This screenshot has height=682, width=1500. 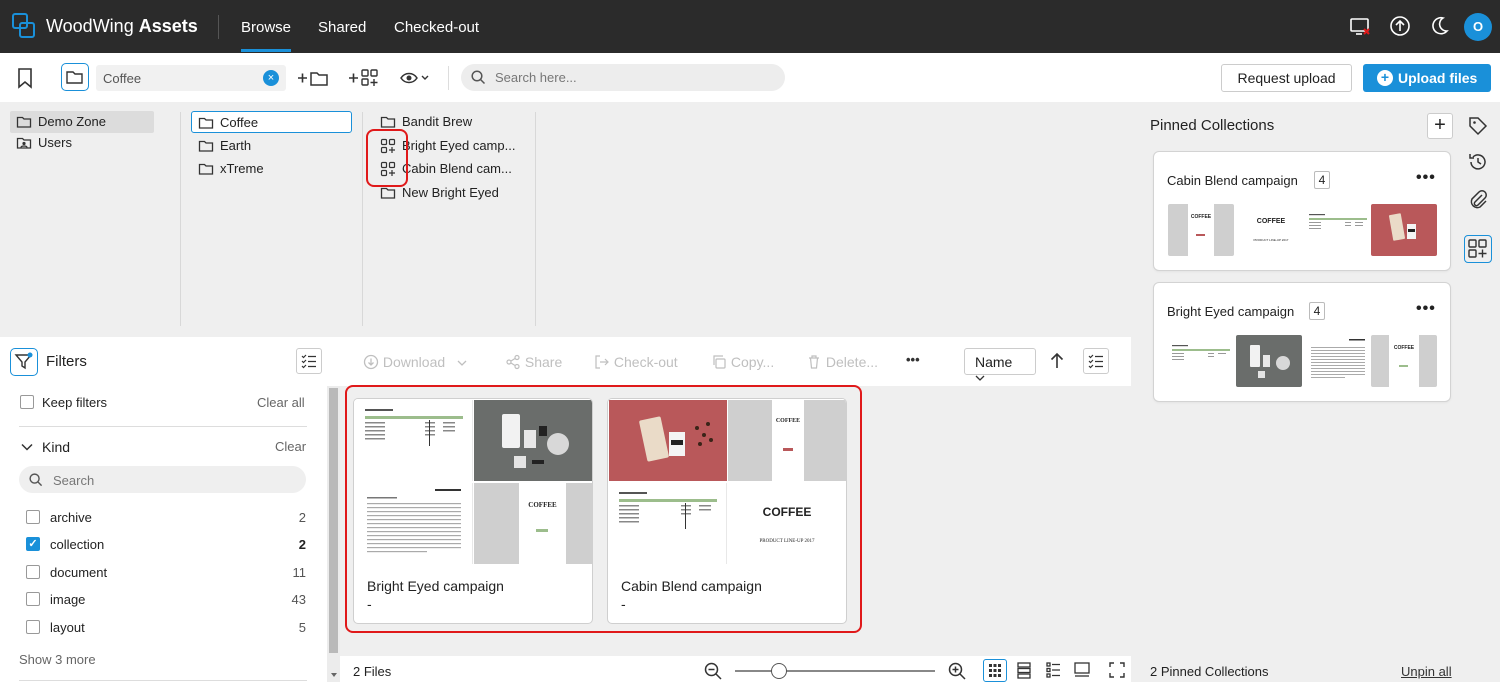 I want to click on visibility-dropdown-icon, so click(x=416, y=78).